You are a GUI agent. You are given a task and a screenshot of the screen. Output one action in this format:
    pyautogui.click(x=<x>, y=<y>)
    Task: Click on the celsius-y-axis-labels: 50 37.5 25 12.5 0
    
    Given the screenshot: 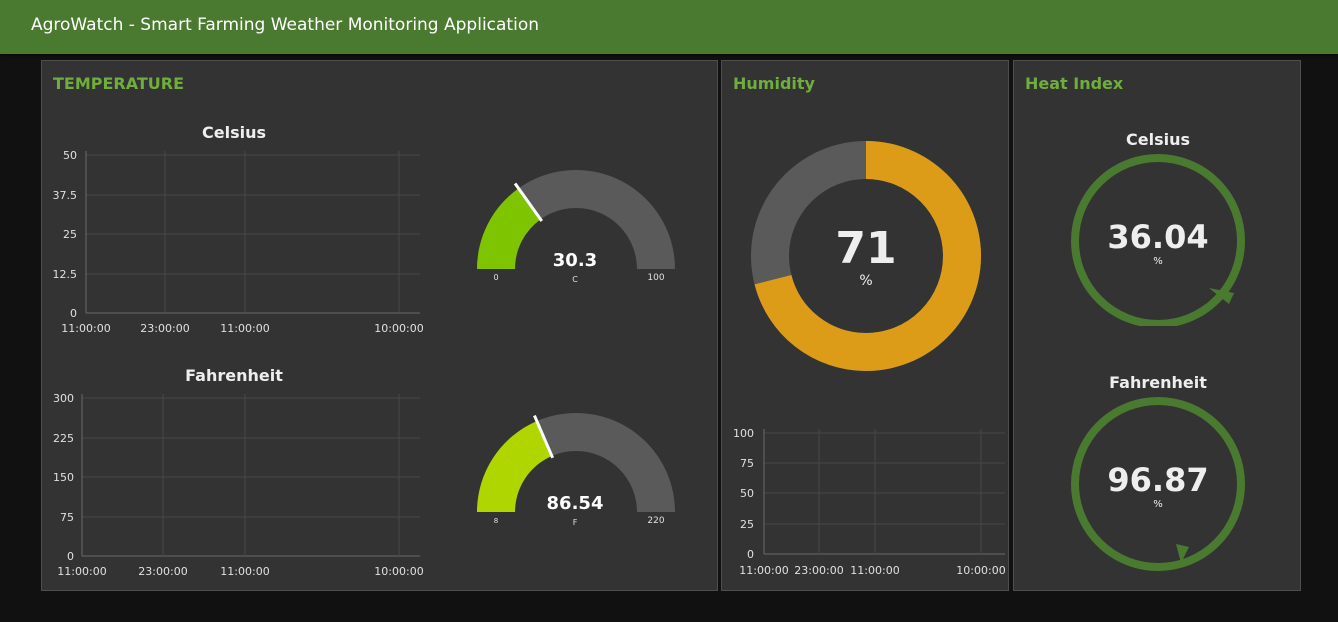 What is the action you would take?
    pyautogui.click(x=65, y=234)
    